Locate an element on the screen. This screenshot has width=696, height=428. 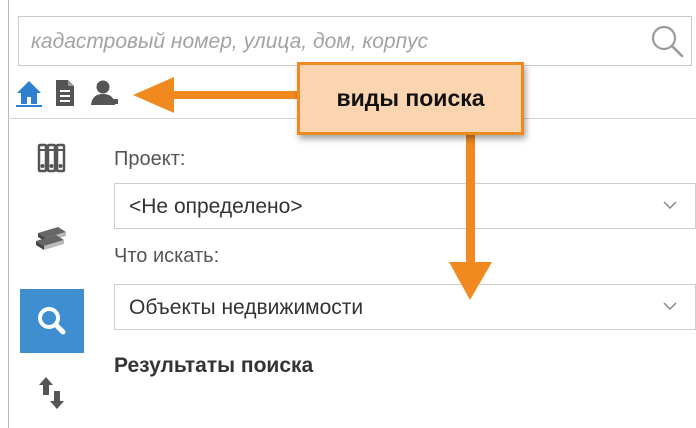
binders-icon is located at coordinates (51, 158).